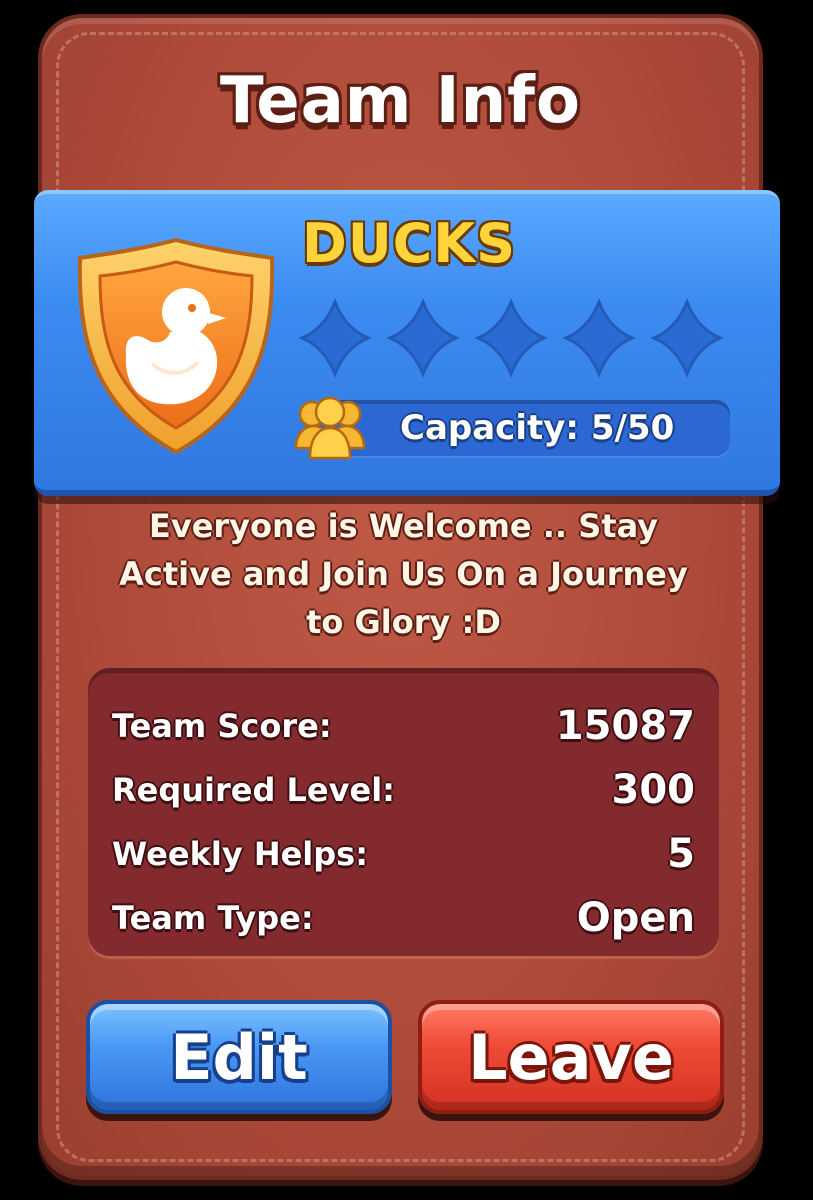  Describe the element at coordinates (653, 790) in the screenshot. I see `stat-value: 300` at that location.